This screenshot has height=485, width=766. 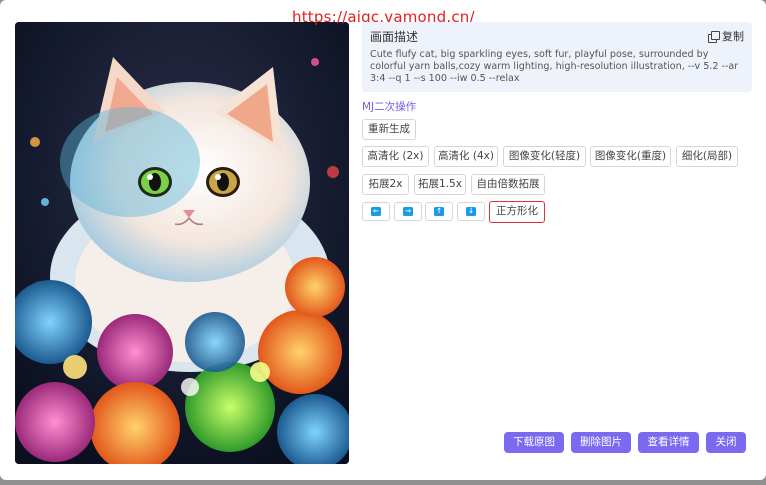 I want to click on download-original-button: 下载原图, so click(x=534, y=442).